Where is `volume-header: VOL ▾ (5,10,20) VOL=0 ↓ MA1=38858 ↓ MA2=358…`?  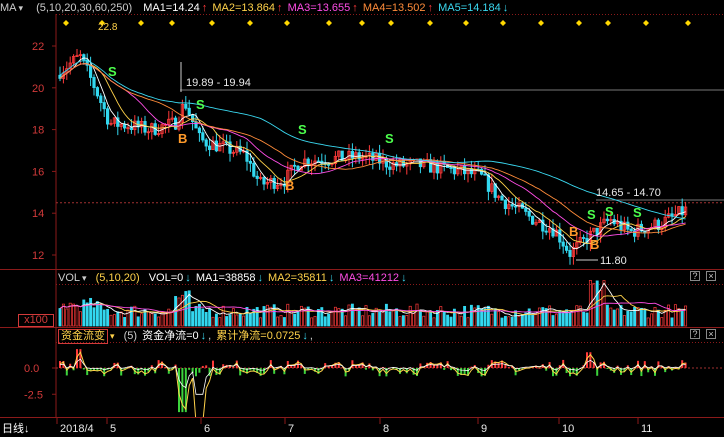
volume-header: VOL ▾ (5,10,20) VOL=0 ↓ MA1=38858 ↓ MA2=358… is located at coordinates (362, 278).